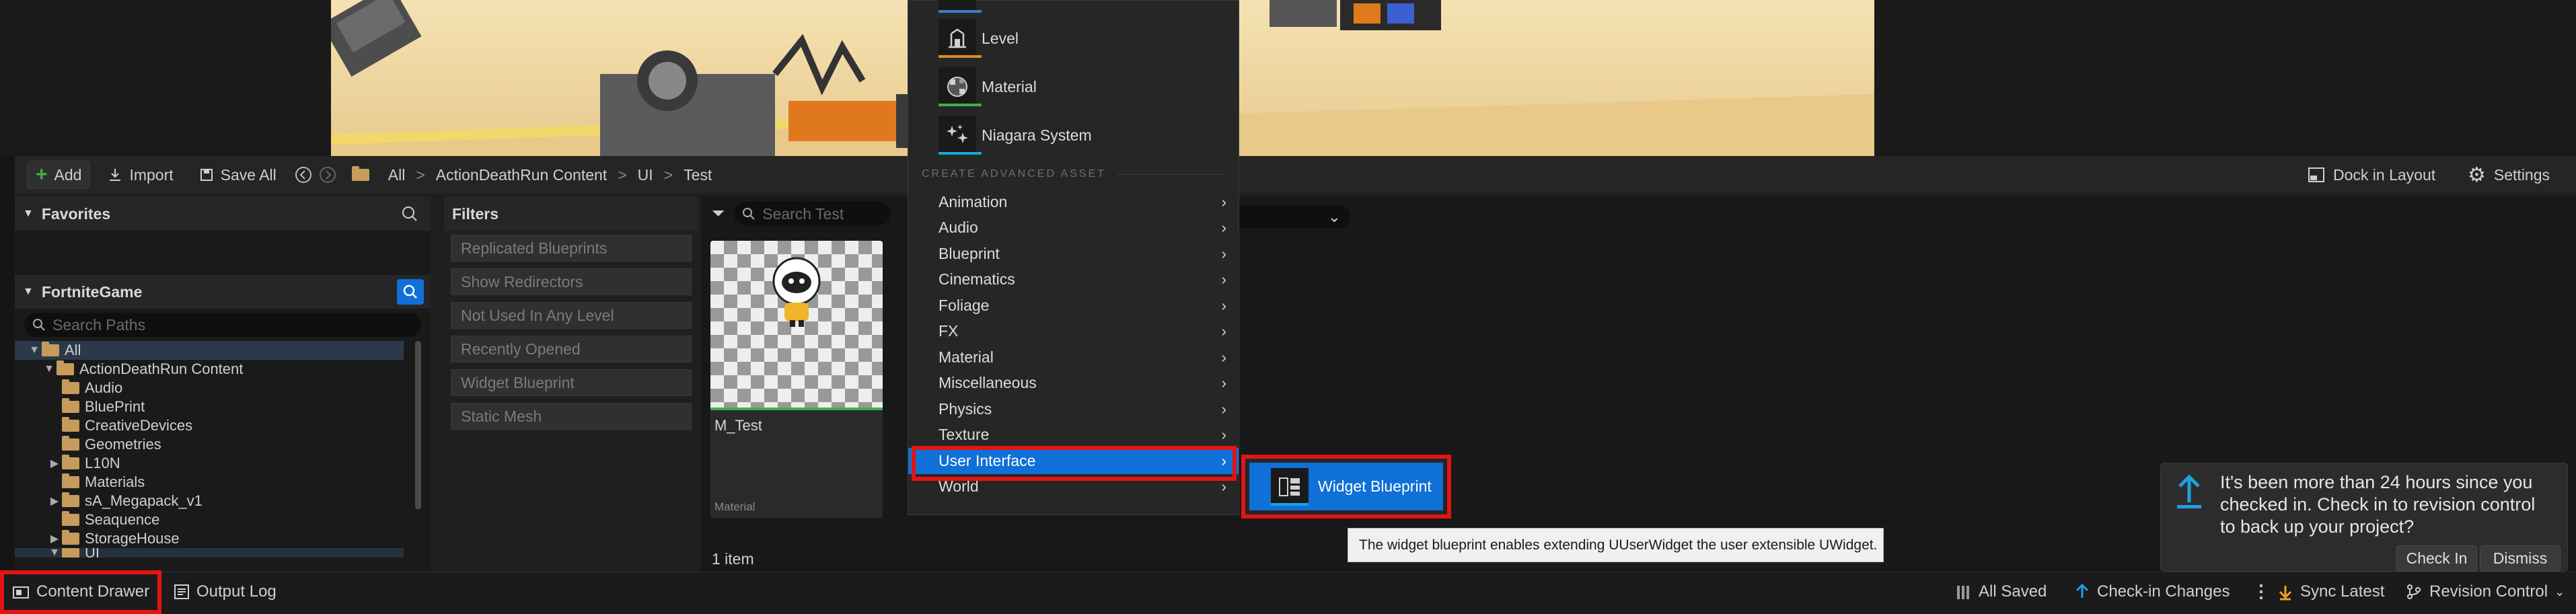 The height and width of the screenshot is (614, 2576). Describe the element at coordinates (964, 435) in the screenshot. I see `menu-label: Texture` at that location.